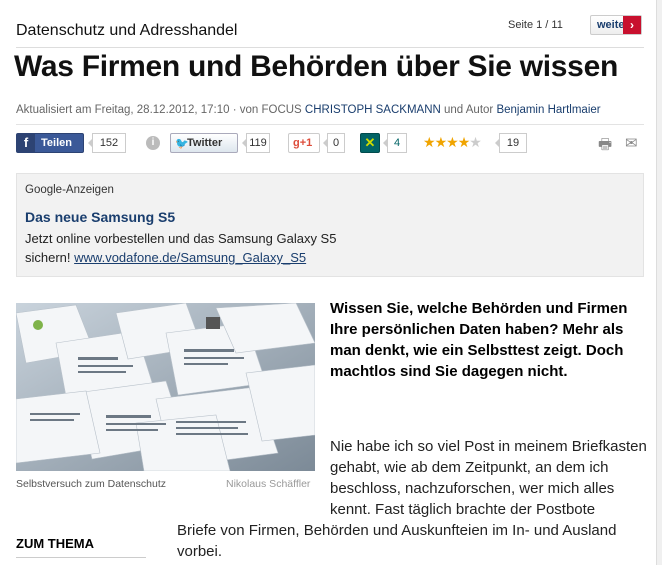 The image size is (662, 565). What do you see at coordinates (153, 143) in the screenshot?
I see `info-icon: i` at bounding box center [153, 143].